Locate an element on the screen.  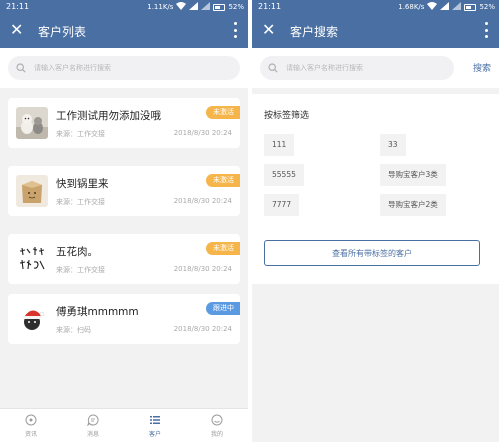
view-all-tagged-button: 查看所有带标签的客户 is located at coordinates (372, 253).